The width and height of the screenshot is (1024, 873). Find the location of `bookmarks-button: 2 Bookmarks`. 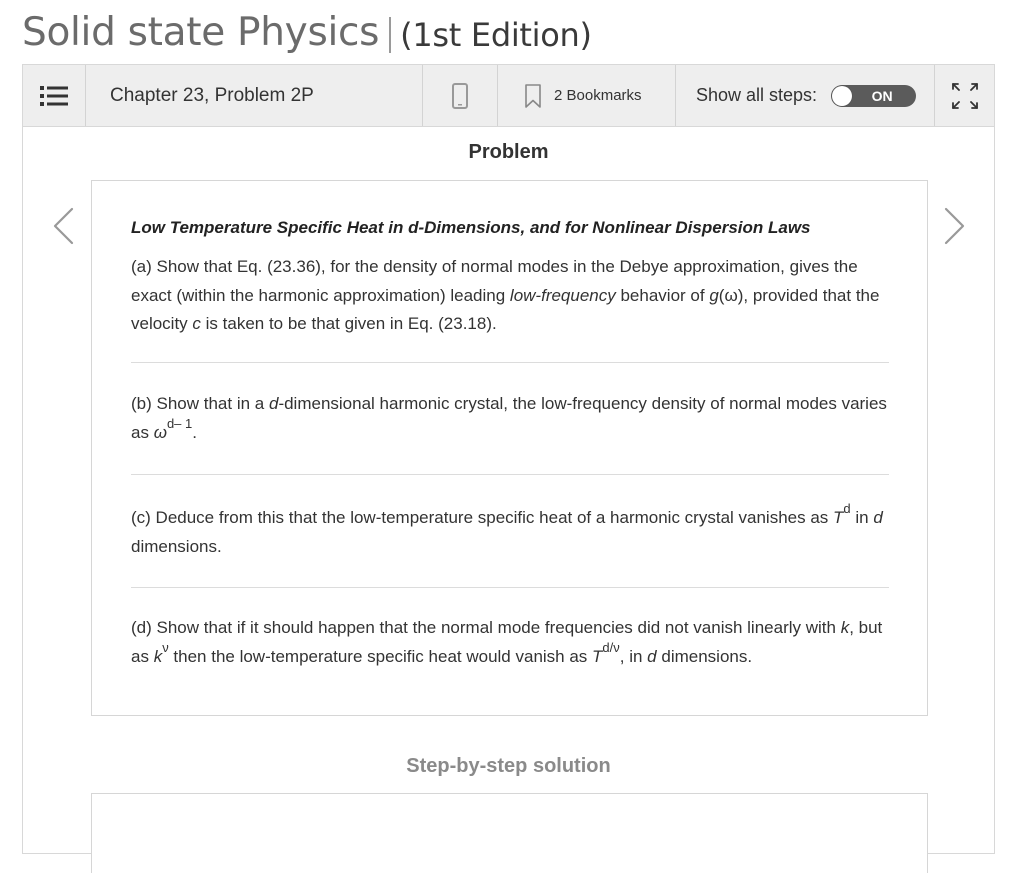

bookmarks-button: 2 Bookmarks is located at coordinates (586, 95).